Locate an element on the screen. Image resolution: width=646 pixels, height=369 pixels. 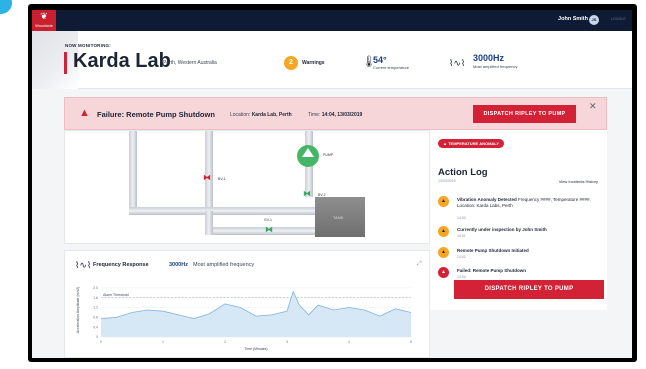
frequency-response-subtitle: Most amplified frequency is located at coordinates (224, 265).